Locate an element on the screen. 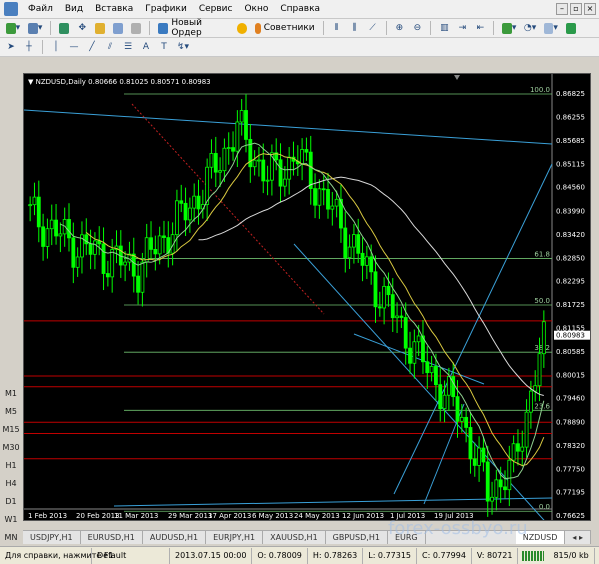 Image resolution: width=599 pixels, height=564 pixels. tab-eurjpy: EURJPY,H1 is located at coordinates (235, 537).